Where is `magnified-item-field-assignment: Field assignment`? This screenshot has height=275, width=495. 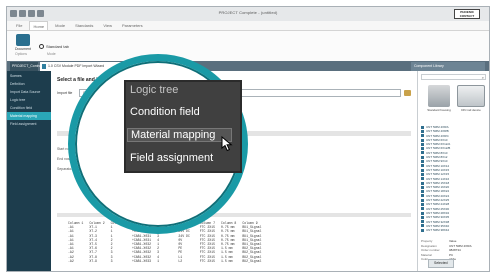
magnified-item-field-assignment: Field assignment is located at coordinates (171, 158).